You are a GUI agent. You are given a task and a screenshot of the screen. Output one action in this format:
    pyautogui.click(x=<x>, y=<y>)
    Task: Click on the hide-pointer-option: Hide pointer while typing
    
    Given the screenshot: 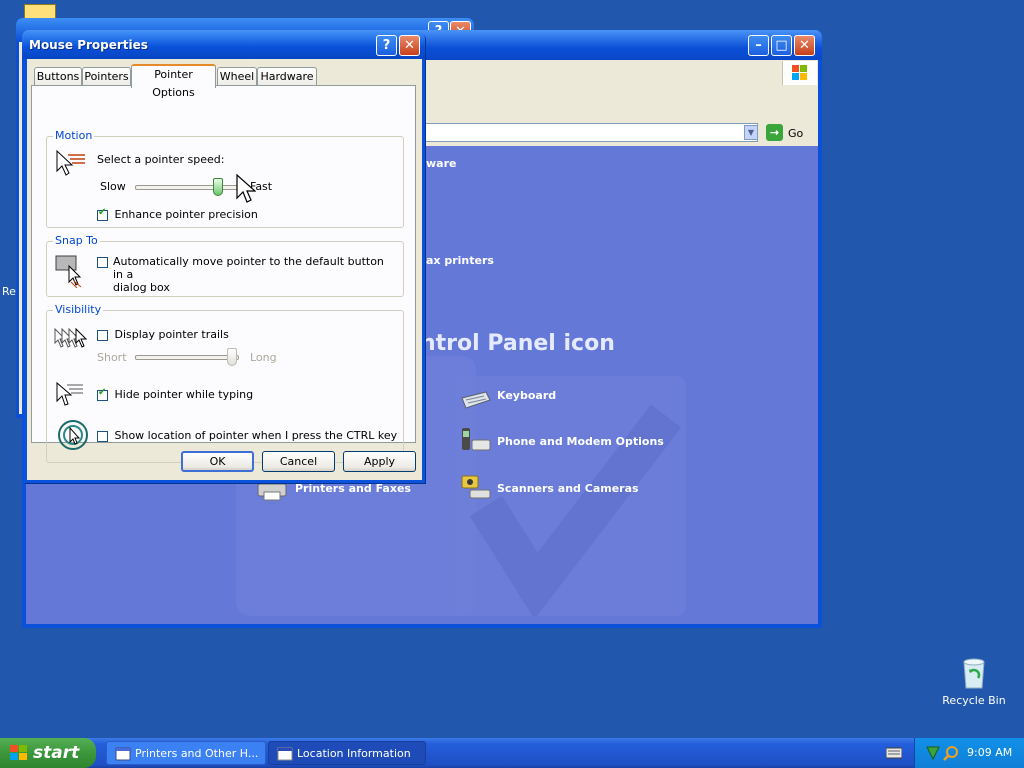 What is the action you would take?
    pyautogui.click(x=175, y=394)
    